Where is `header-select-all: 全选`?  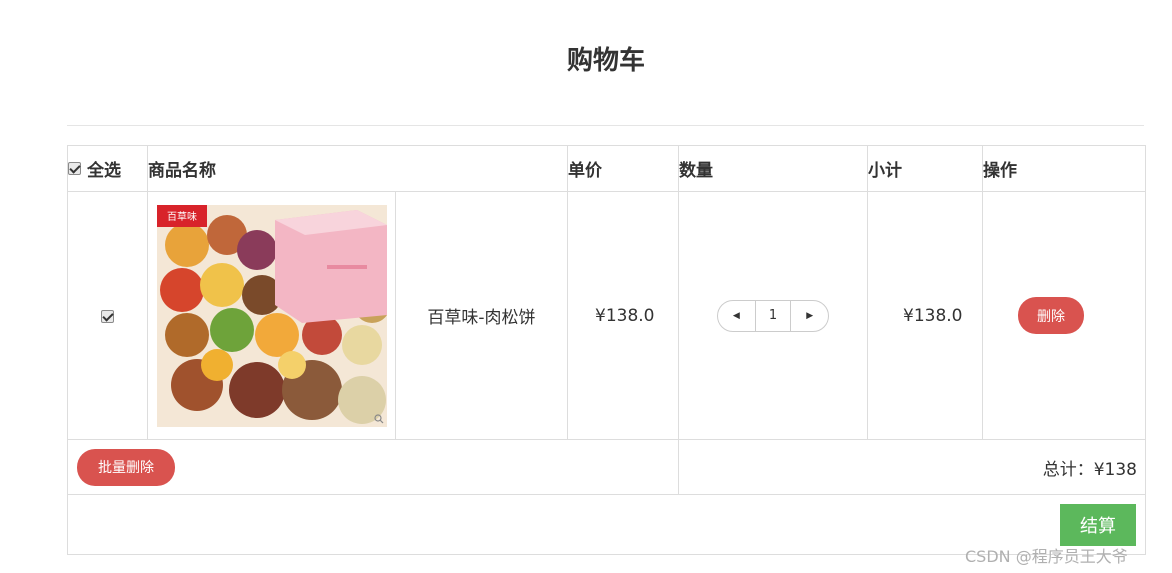 header-select-all: 全选 is located at coordinates (107, 168).